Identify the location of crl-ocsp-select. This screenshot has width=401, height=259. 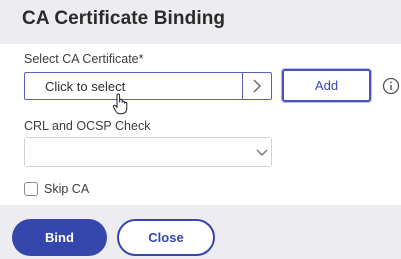
(148, 152).